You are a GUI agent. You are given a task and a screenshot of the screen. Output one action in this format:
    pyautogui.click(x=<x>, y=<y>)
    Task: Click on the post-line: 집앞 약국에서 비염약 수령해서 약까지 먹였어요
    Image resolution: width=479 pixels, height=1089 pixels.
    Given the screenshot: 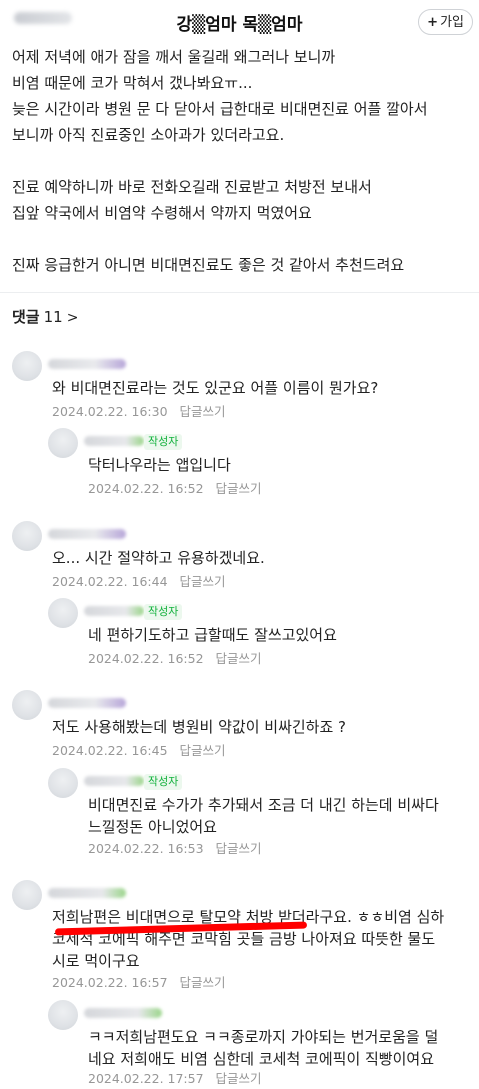 What is the action you would take?
    pyautogui.click(x=162, y=213)
    